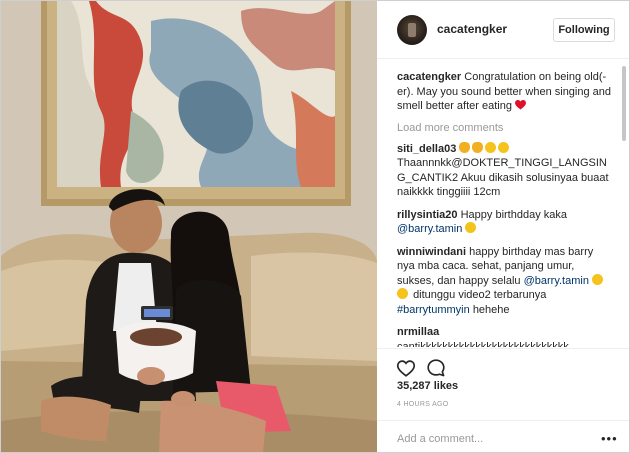 The height and width of the screenshot is (453, 630). I want to click on load-more-comments-link: Load more comments, so click(505, 128).